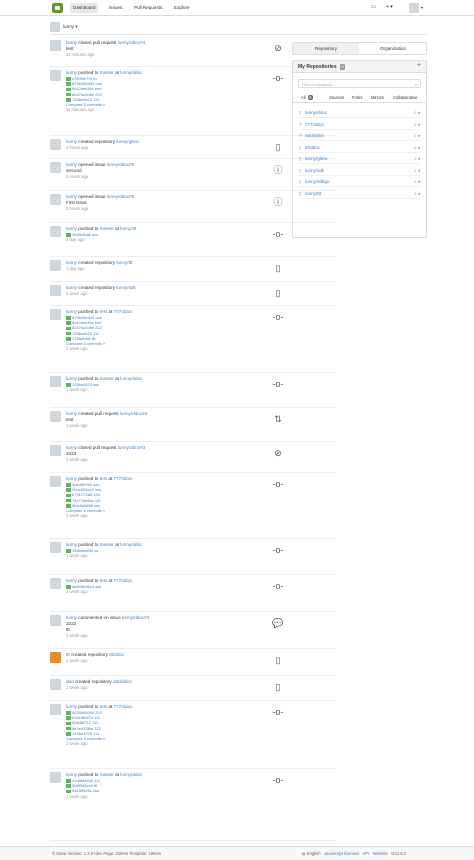 The image size is (474, 860). I want to click on notifications-icon: ▭, so click(373, 7).